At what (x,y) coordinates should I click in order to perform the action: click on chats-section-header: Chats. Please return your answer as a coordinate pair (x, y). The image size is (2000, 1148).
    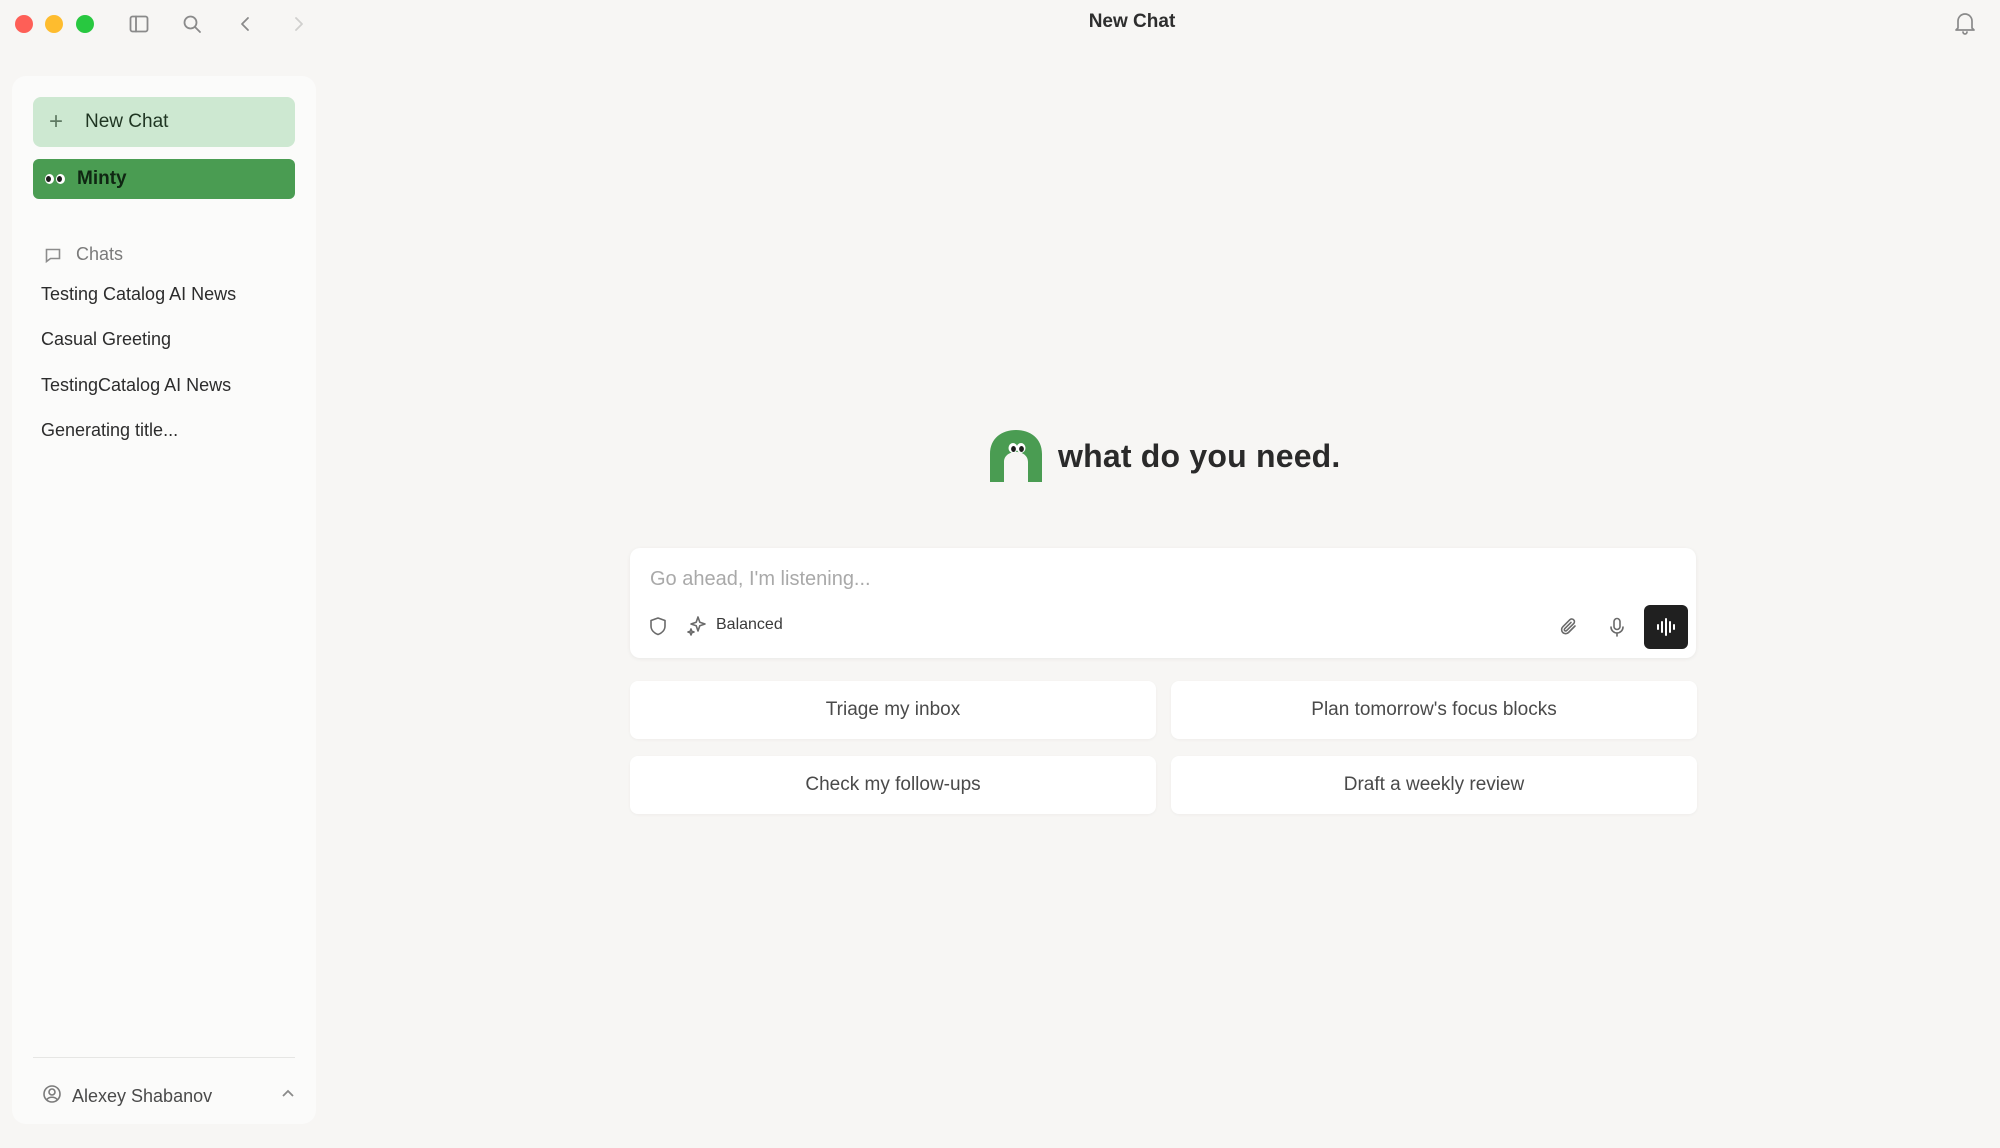
    Looking at the image, I should click on (83, 254).